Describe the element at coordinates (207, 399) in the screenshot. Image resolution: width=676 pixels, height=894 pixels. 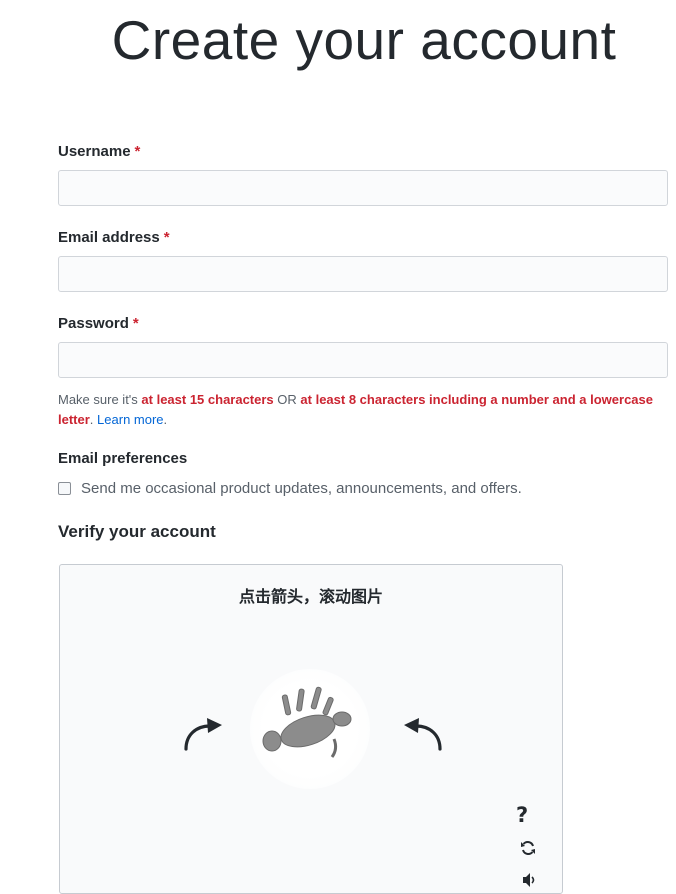
I see `hint-rule-length: at least 15 characters` at that location.